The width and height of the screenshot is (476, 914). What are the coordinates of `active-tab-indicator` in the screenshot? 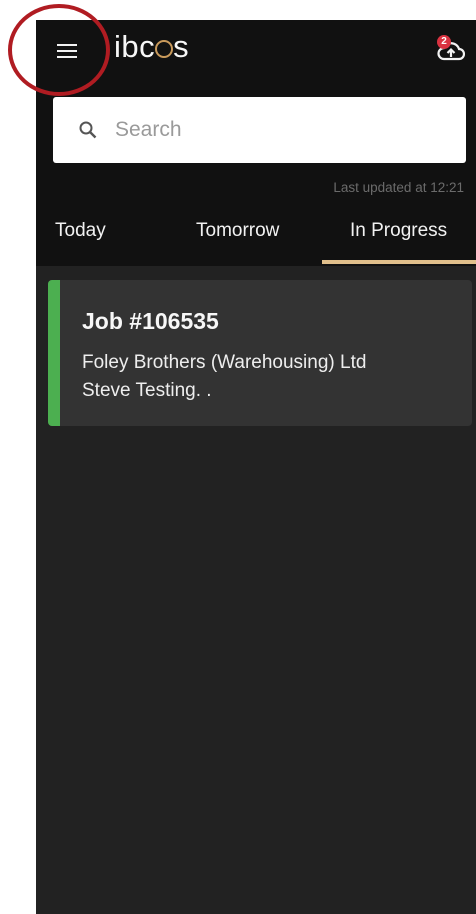 It's located at (399, 262).